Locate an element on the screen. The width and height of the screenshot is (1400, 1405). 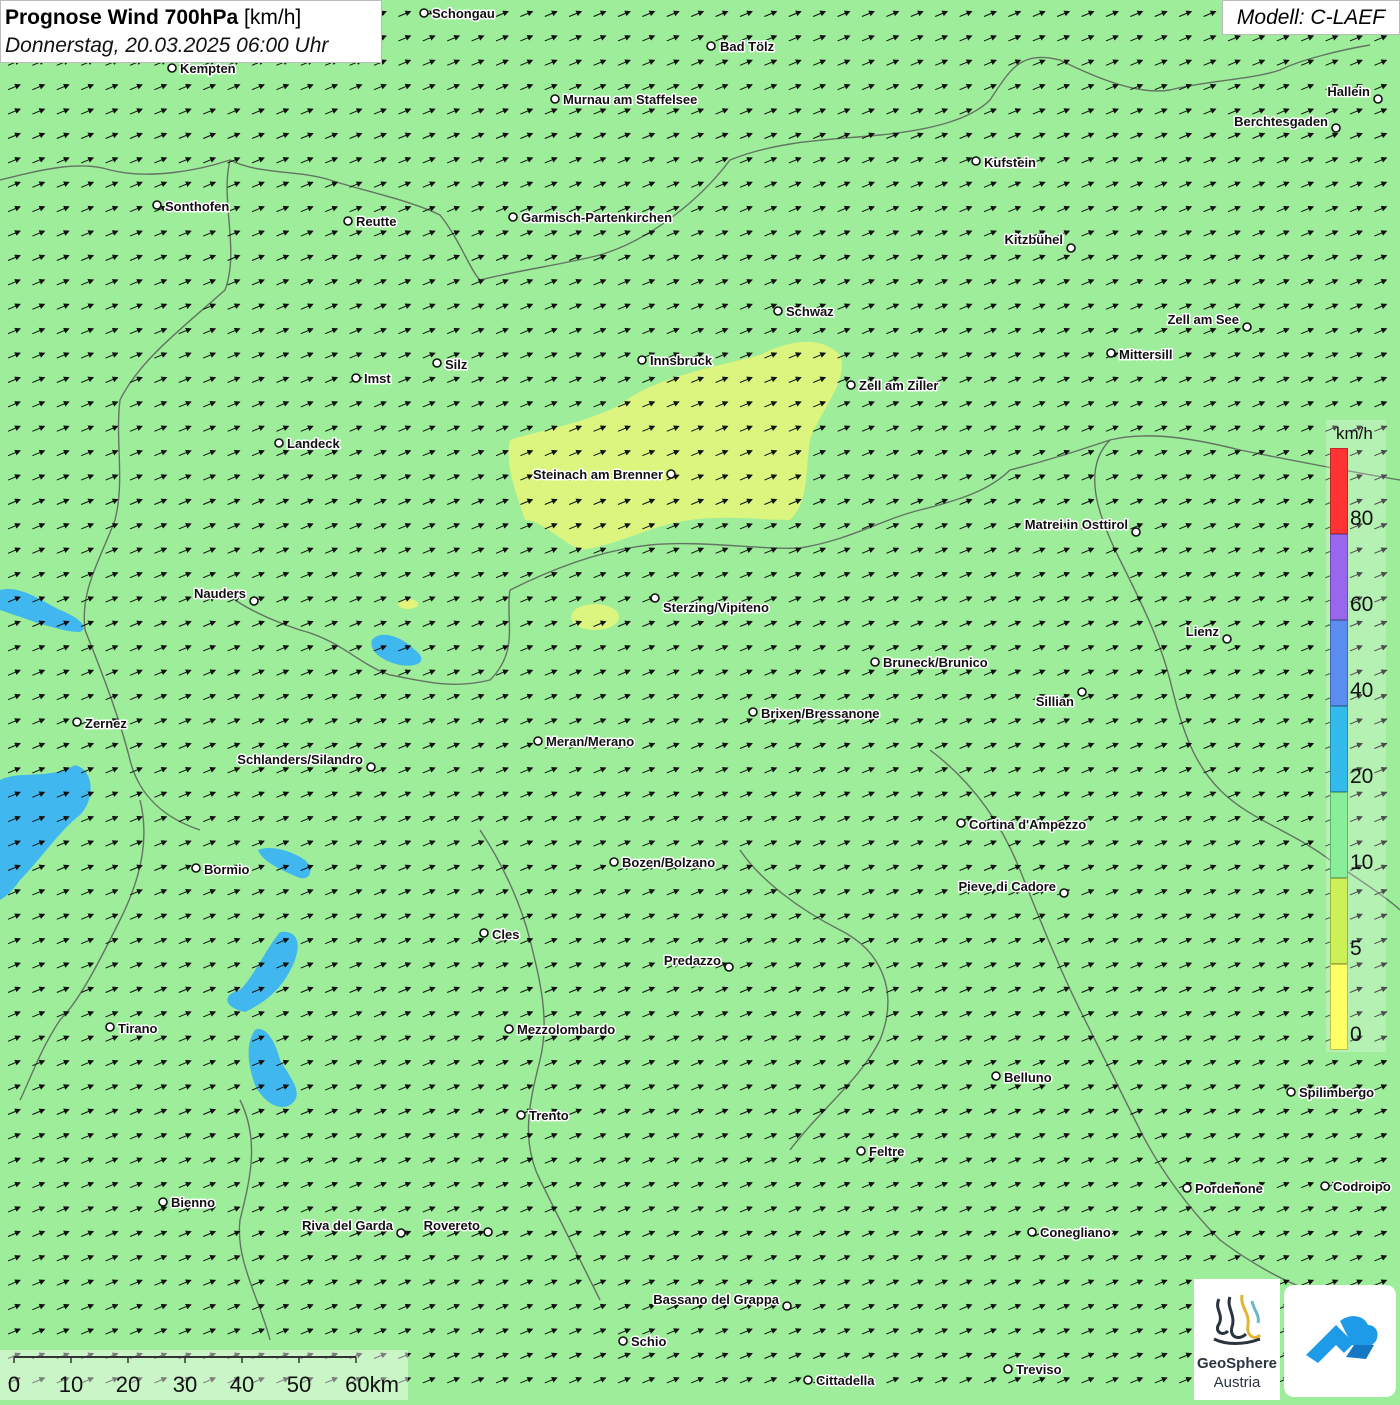
city-label: Feltre is located at coordinates (886, 1151).